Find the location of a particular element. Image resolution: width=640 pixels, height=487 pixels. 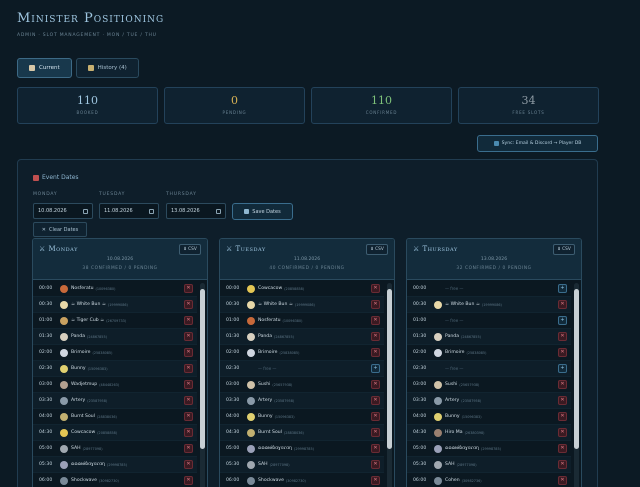

tuesday-date-value: 11.08.2026 is located at coordinates (118, 211).